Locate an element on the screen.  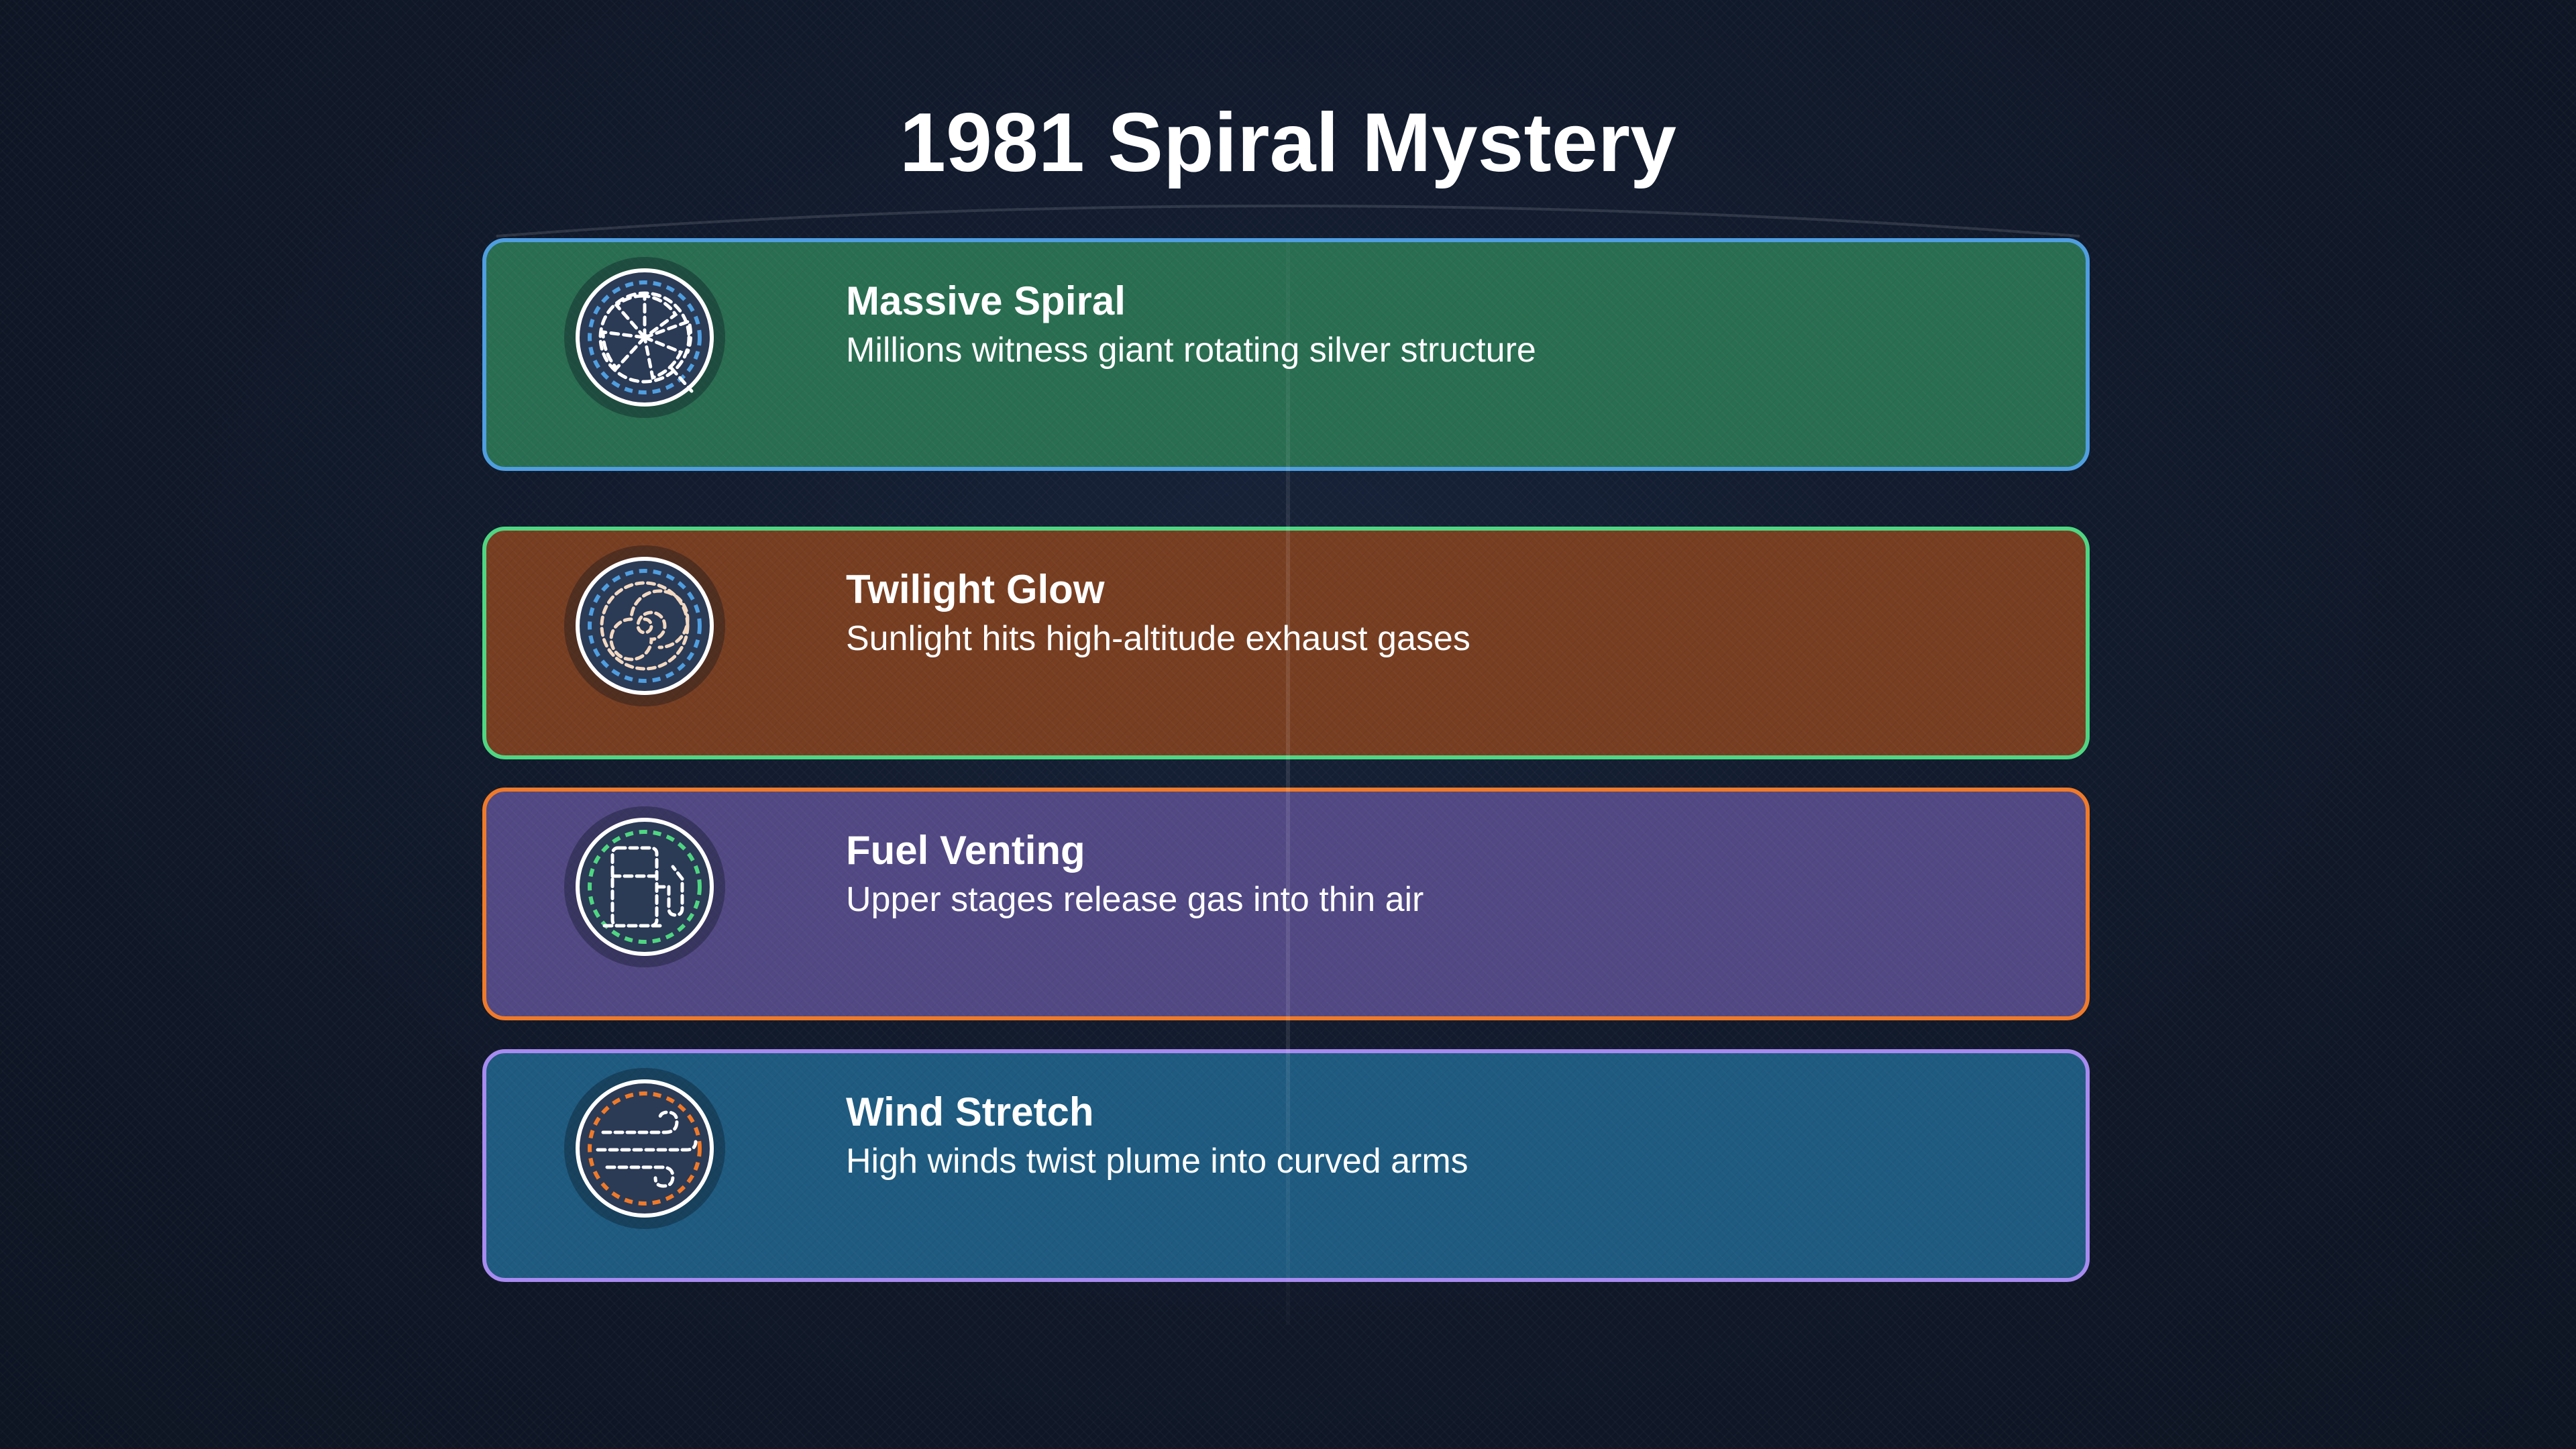
concentric-spiral-icon is located at coordinates (645, 626).